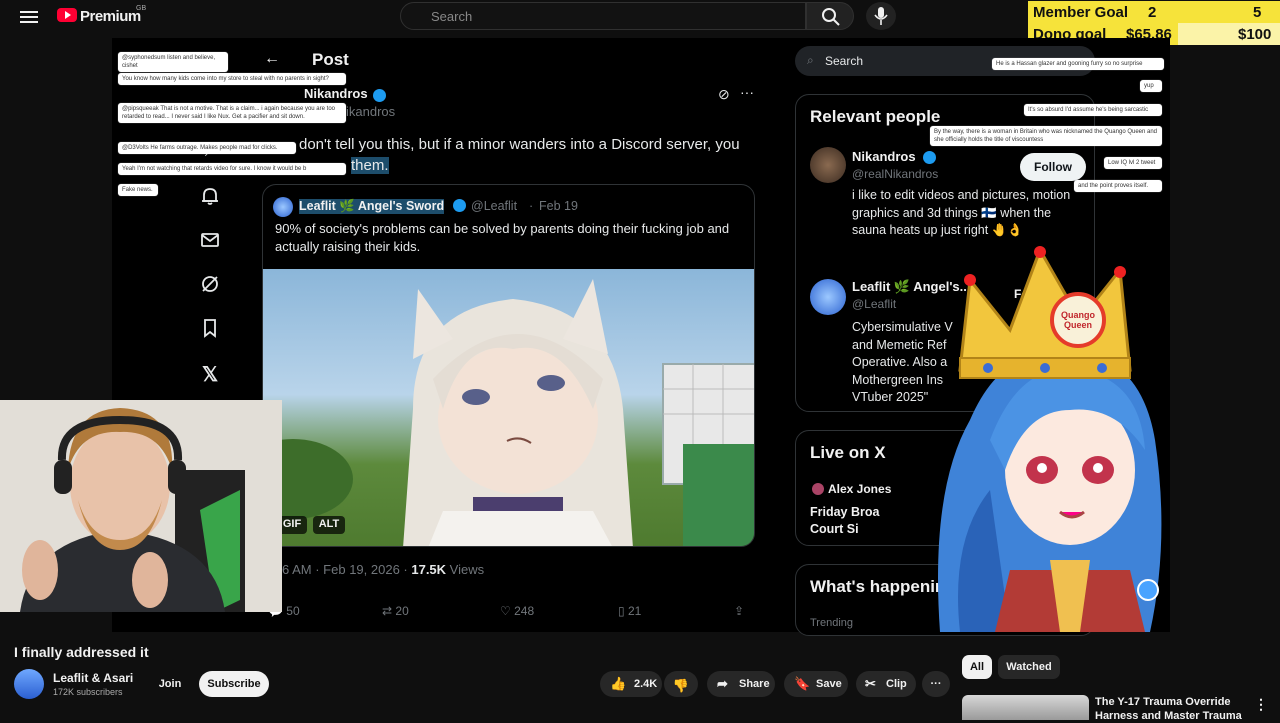 Image resolution: width=1280 pixels, height=723 pixels. What do you see at coordinates (1133, 163) in the screenshot?
I see `chat-message: Low IQ lvl 2 tweet` at bounding box center [1133, 163].